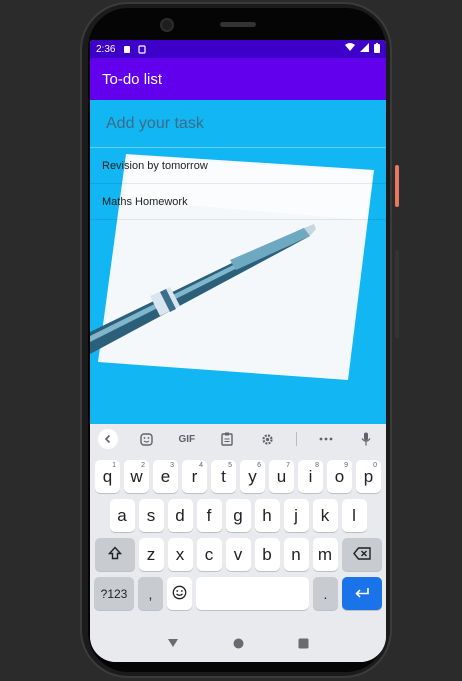 Image resolution: width=462 pixels, height=681 pixels. What do you see at coordinates (145, 201) in the screenshot?
I see `task-item-label: Maths Homework` at bounding box center [145, 201].